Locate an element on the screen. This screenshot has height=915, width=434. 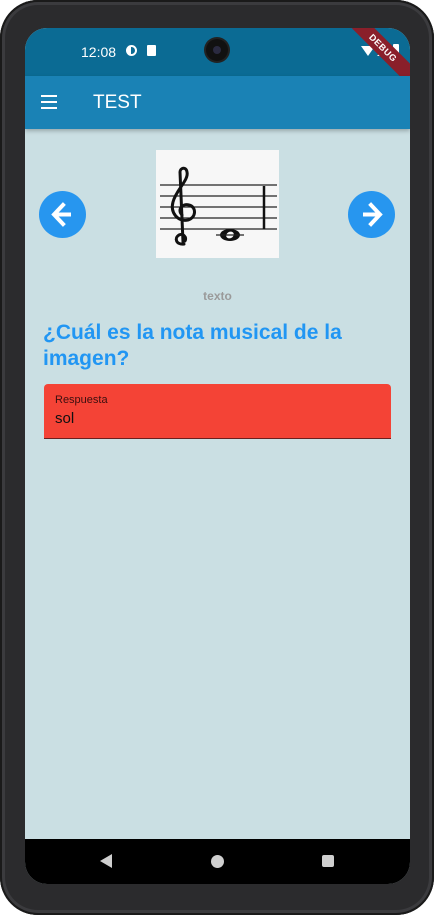
front-camera is located at coordinates (217, 50).